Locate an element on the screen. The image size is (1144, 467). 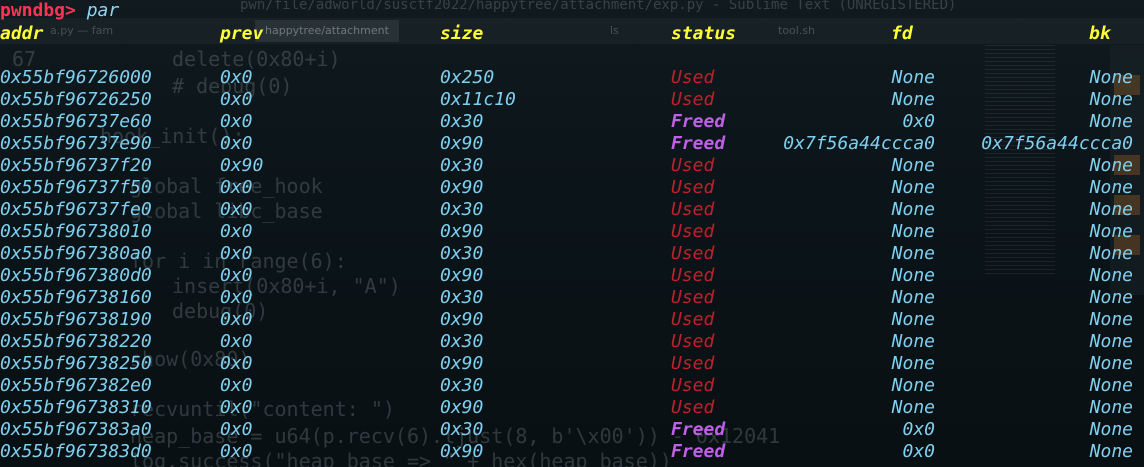
cell-status: Freed is located at coordinates (698, 429).